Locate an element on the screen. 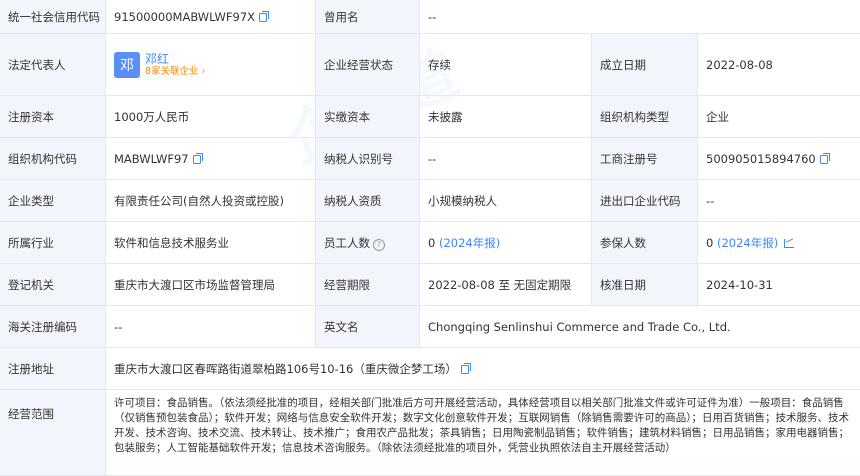 This screenshot has height=476, width=860. reg-capital-label: 注册资本 is located at coordinates (53, 117).